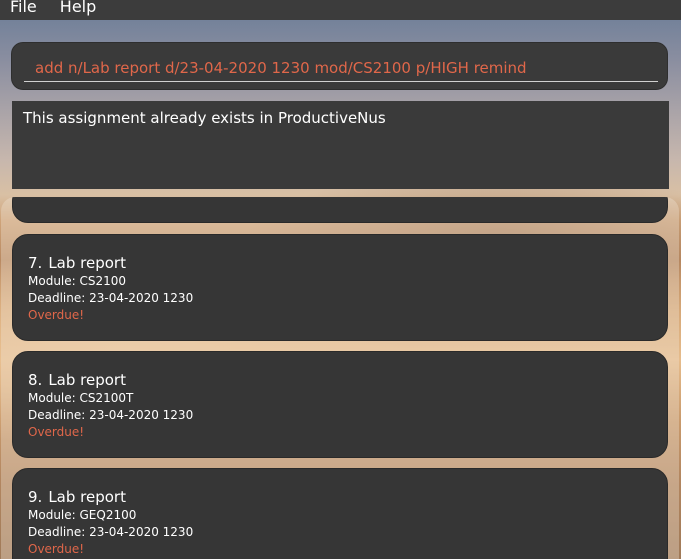 This screenshot has height=559, width=681. I want to click on menu-help: Help, so click(75, 8).